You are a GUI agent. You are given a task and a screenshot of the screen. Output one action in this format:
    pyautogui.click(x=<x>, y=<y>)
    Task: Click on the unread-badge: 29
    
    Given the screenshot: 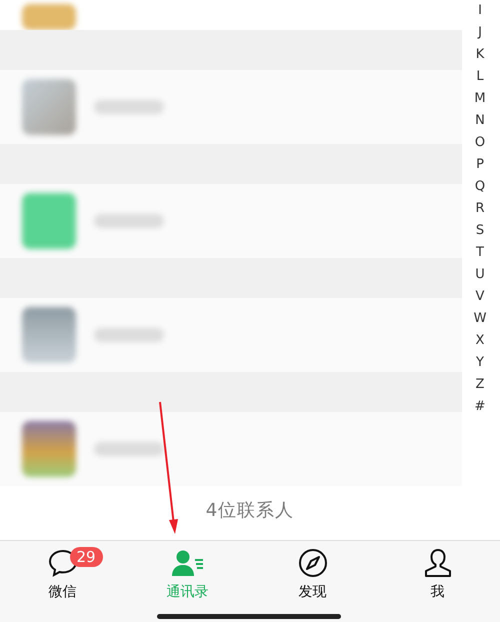 What is the action you would take?
    pyautogui.click(x=86, y=557)
    